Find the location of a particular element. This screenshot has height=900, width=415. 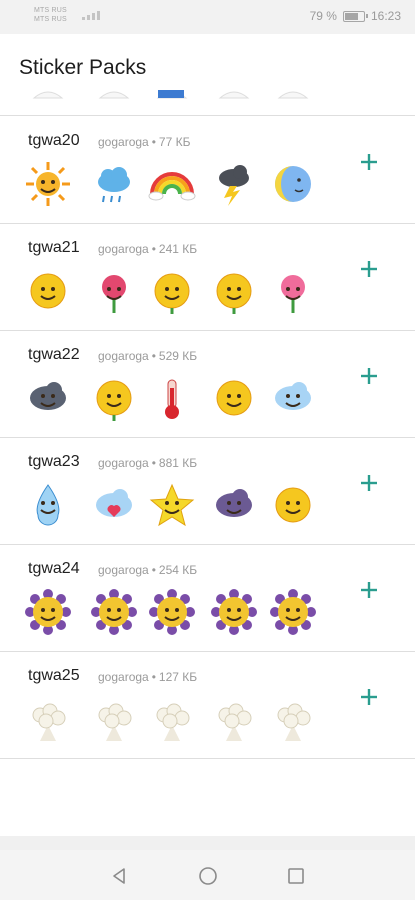

cool-sun-icon is located at coordinates (234, 398).